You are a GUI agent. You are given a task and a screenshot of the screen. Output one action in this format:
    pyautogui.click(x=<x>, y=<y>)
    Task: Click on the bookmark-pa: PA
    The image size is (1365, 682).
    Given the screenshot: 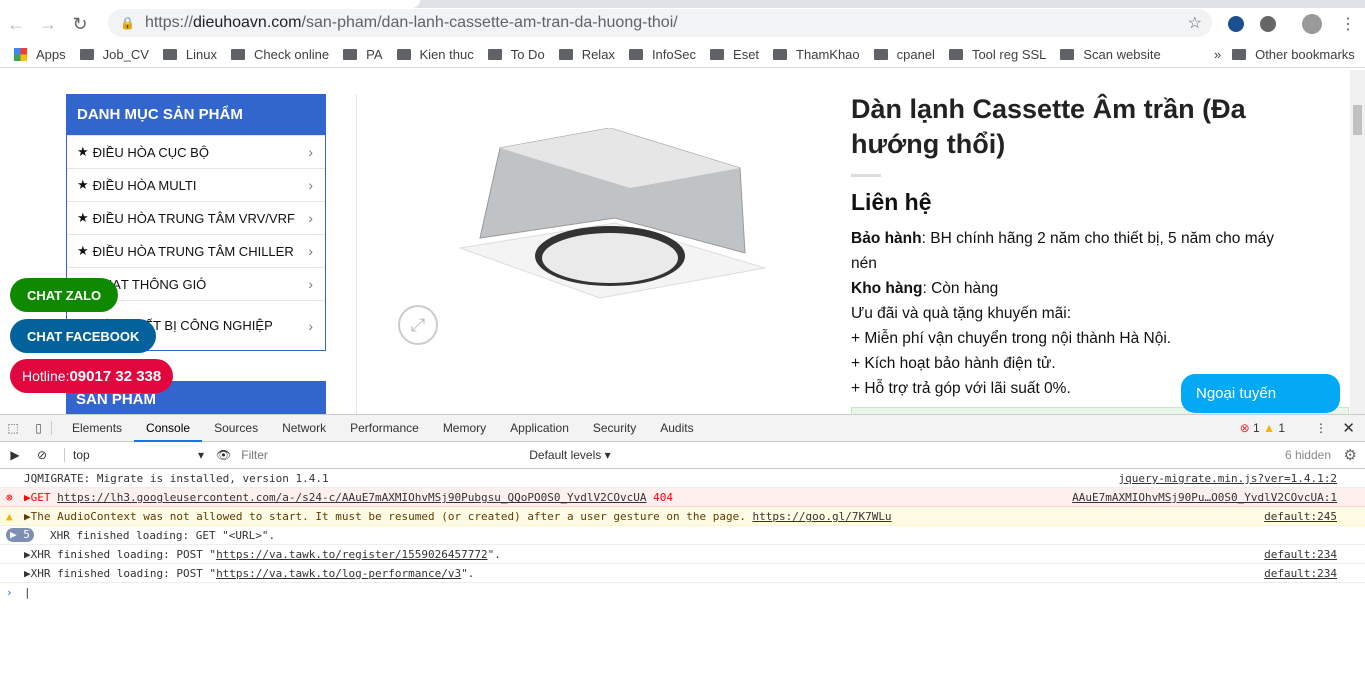 What is the action you would take?
    pyautogui.click(x=363, y=54)
    